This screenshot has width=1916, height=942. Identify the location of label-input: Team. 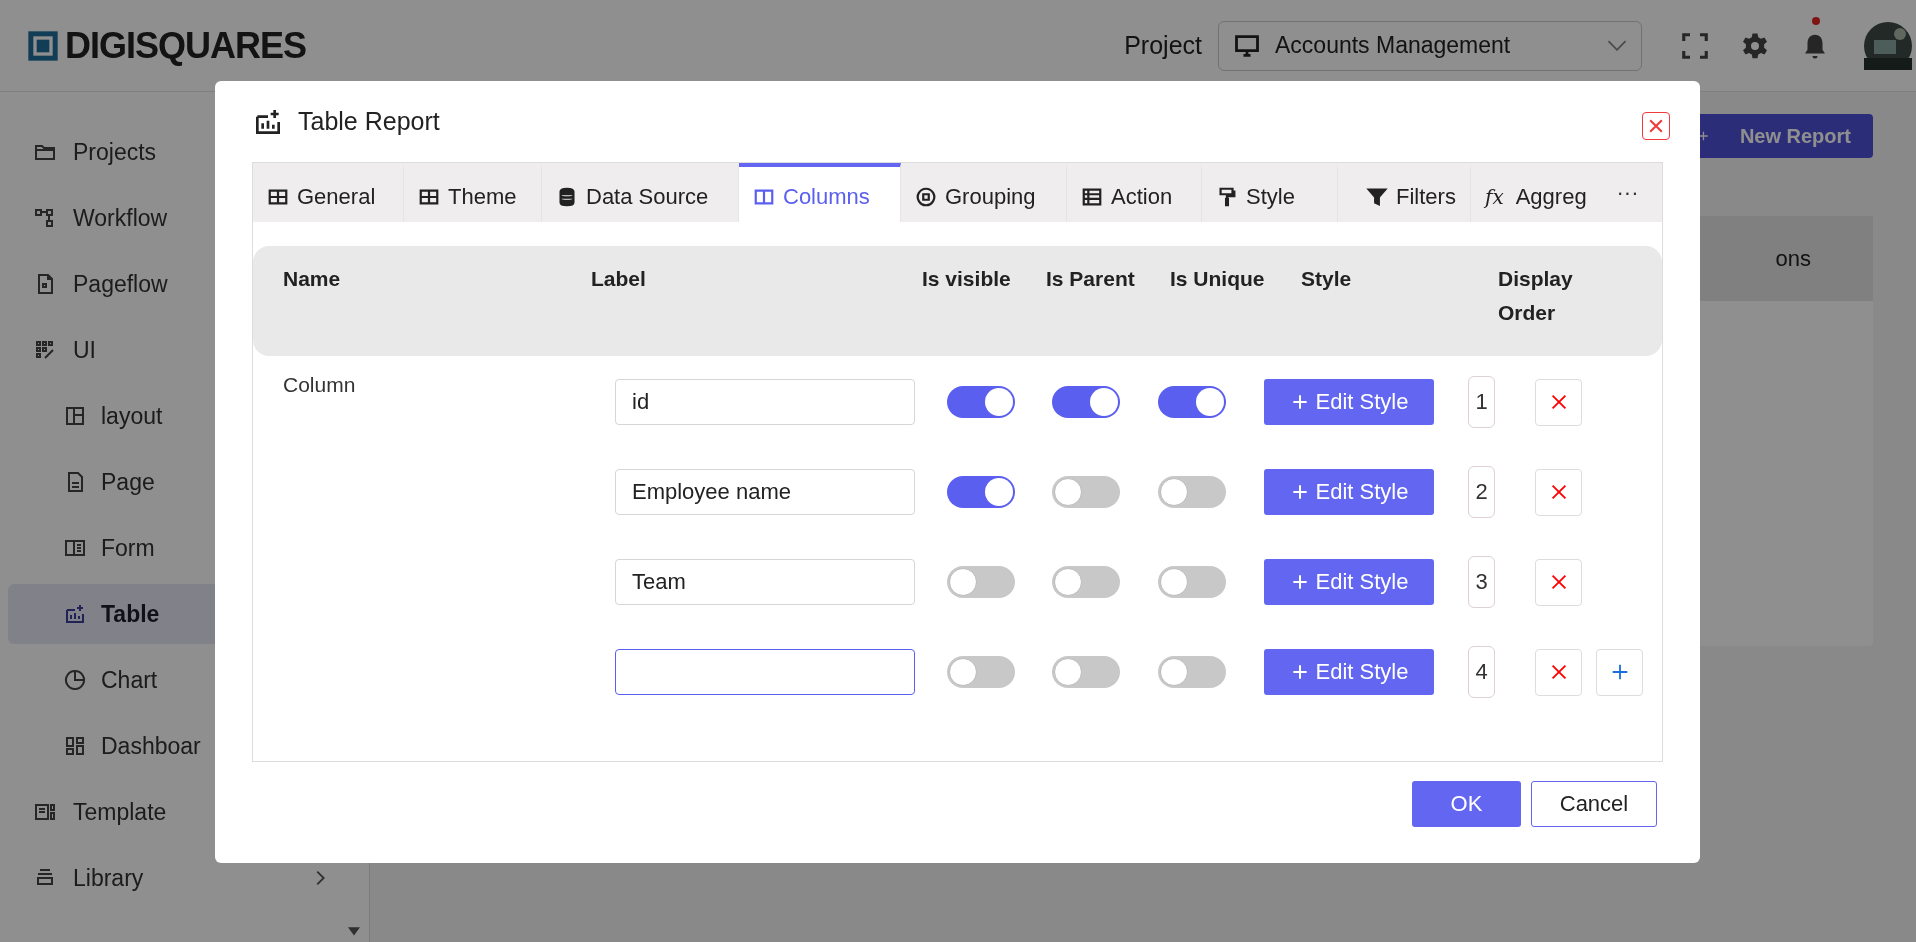
(765, 582).